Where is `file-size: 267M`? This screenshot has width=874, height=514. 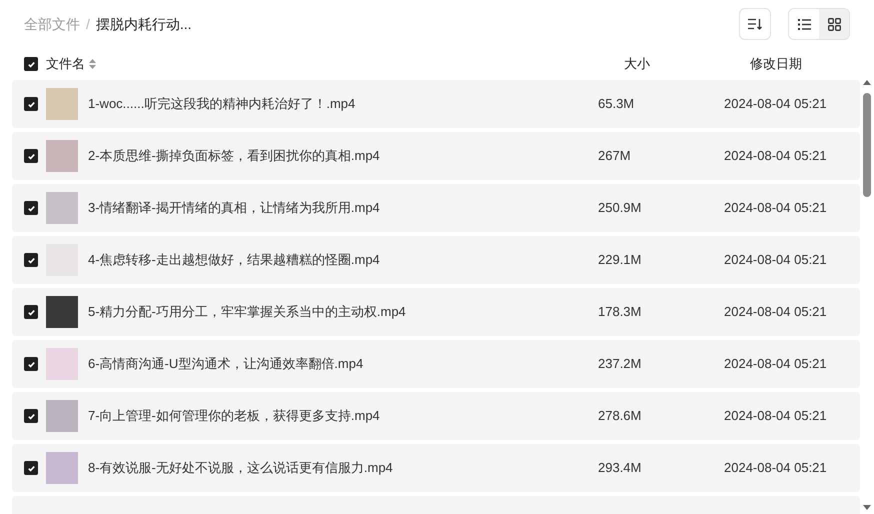 file-size: 267M is located at coordinates (615, 156).